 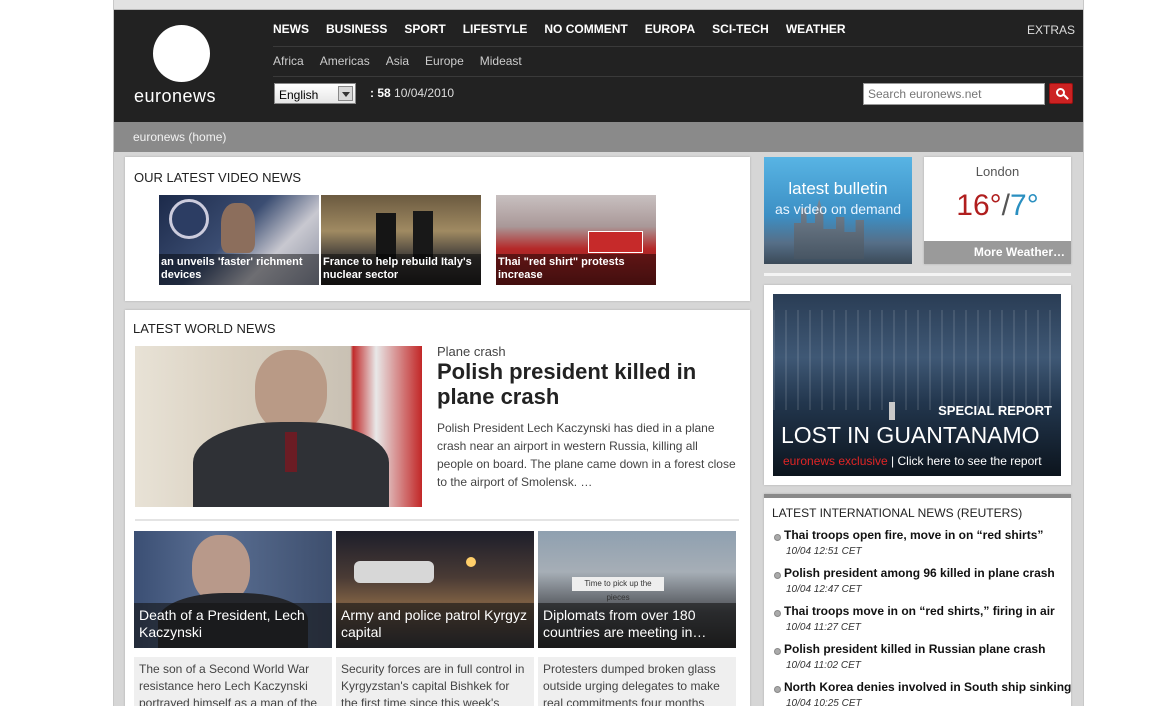 I want to click on face-shape, so click(x=291, y=391).